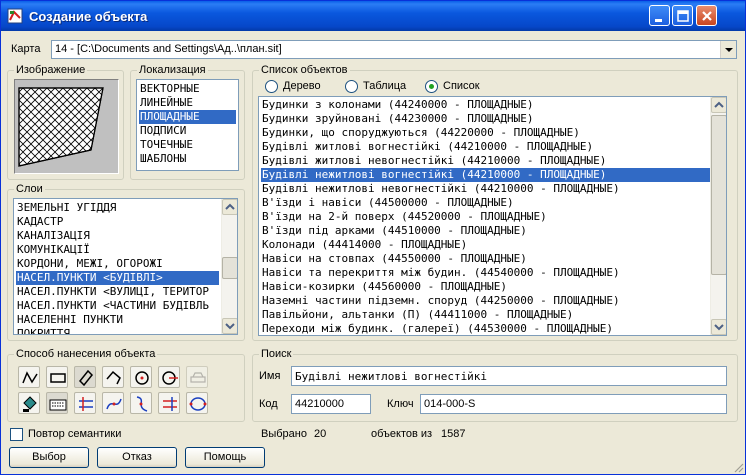 Image resolution: width=746 pixels, height=475 pixels. I want to click on search-code-label: Код, so click(268, 404).